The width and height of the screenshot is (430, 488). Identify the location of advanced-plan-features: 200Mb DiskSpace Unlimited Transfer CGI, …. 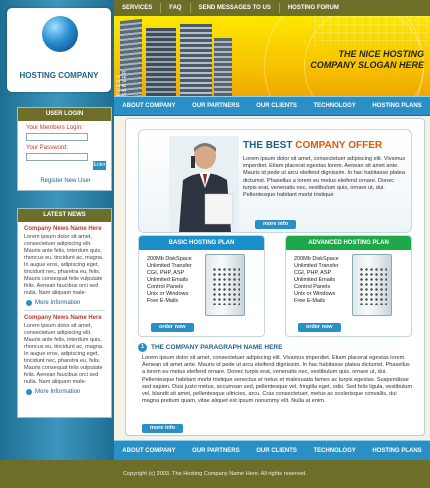
(316, 280).